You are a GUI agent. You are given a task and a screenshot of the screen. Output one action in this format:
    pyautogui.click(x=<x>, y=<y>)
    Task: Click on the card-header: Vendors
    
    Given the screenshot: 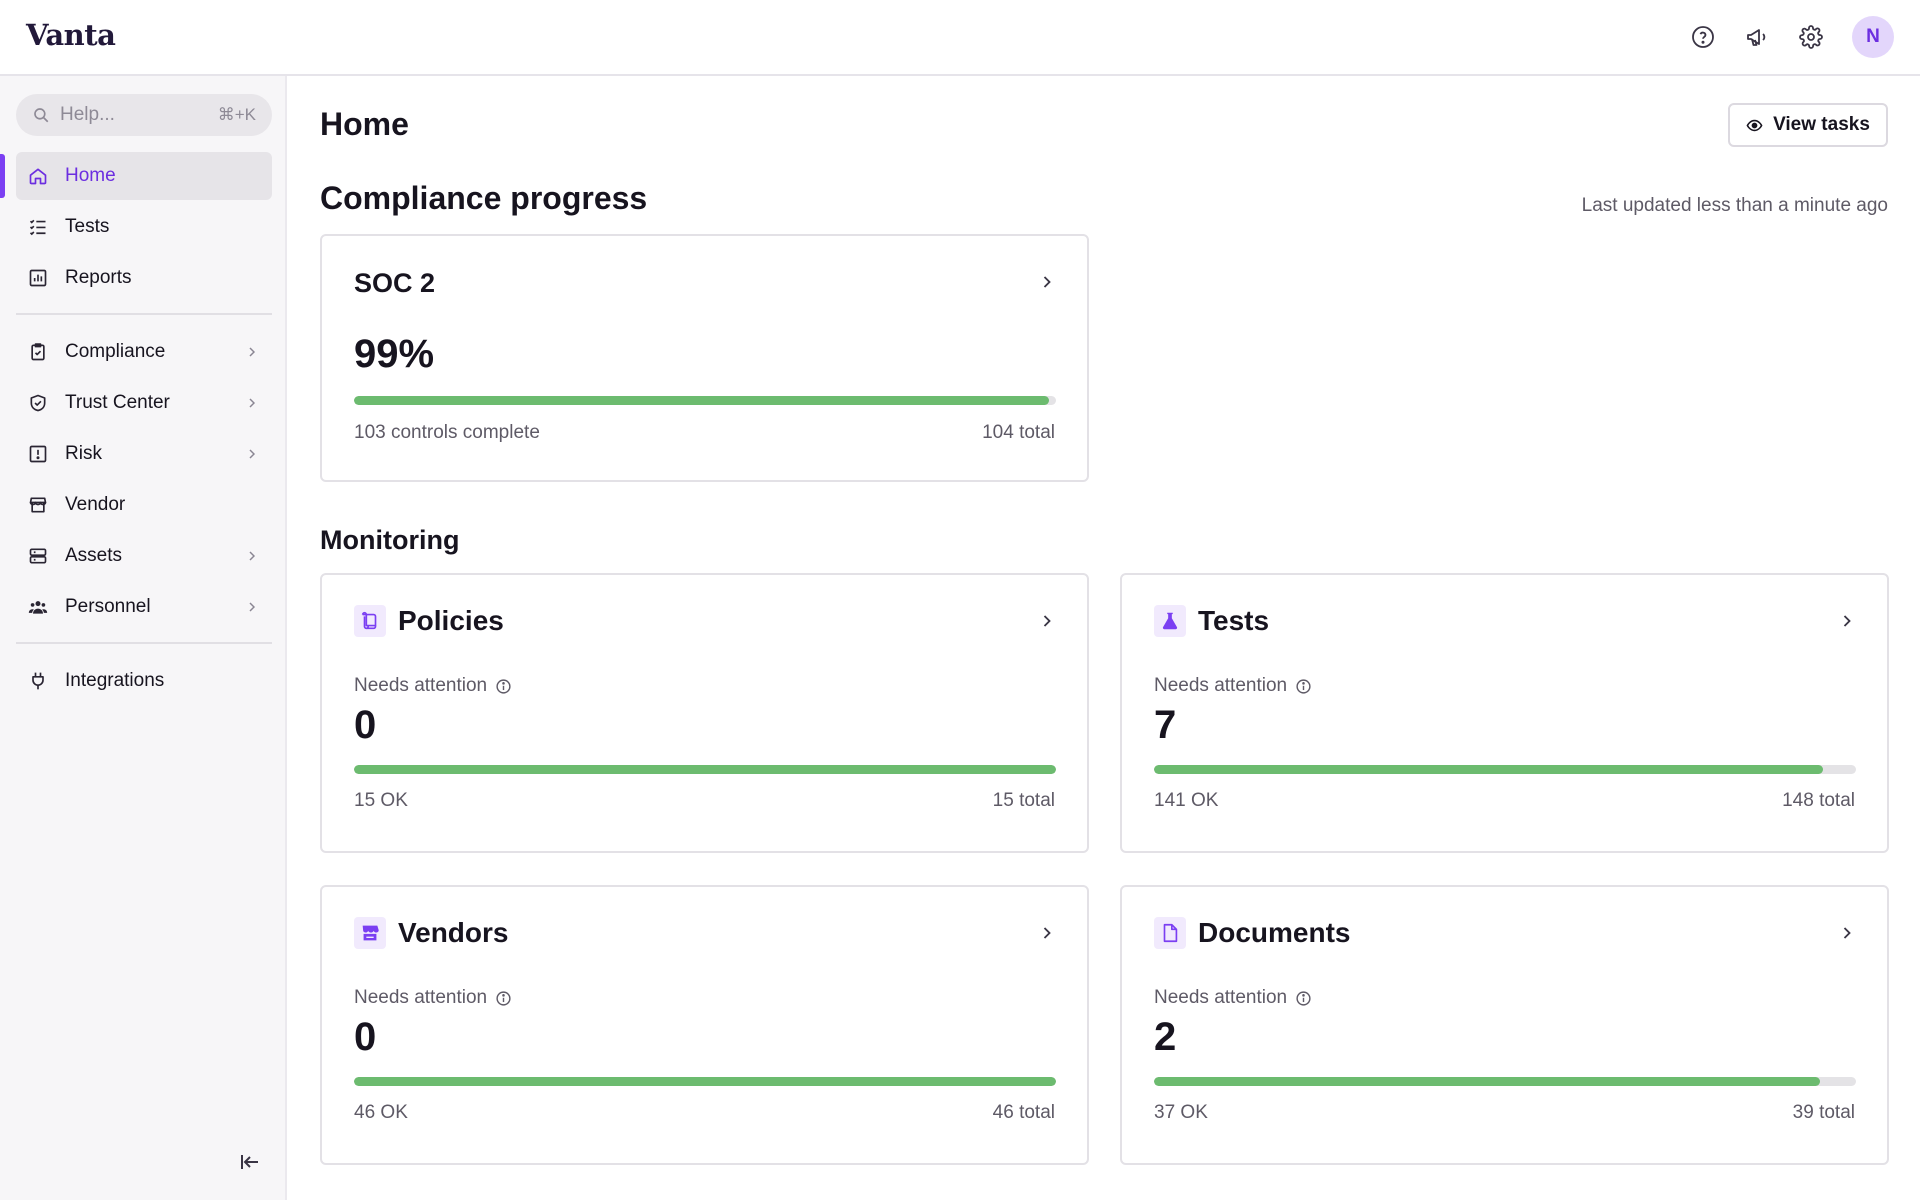 What is the action you would take?
    pyautogui.click(x=431, y=933)
    